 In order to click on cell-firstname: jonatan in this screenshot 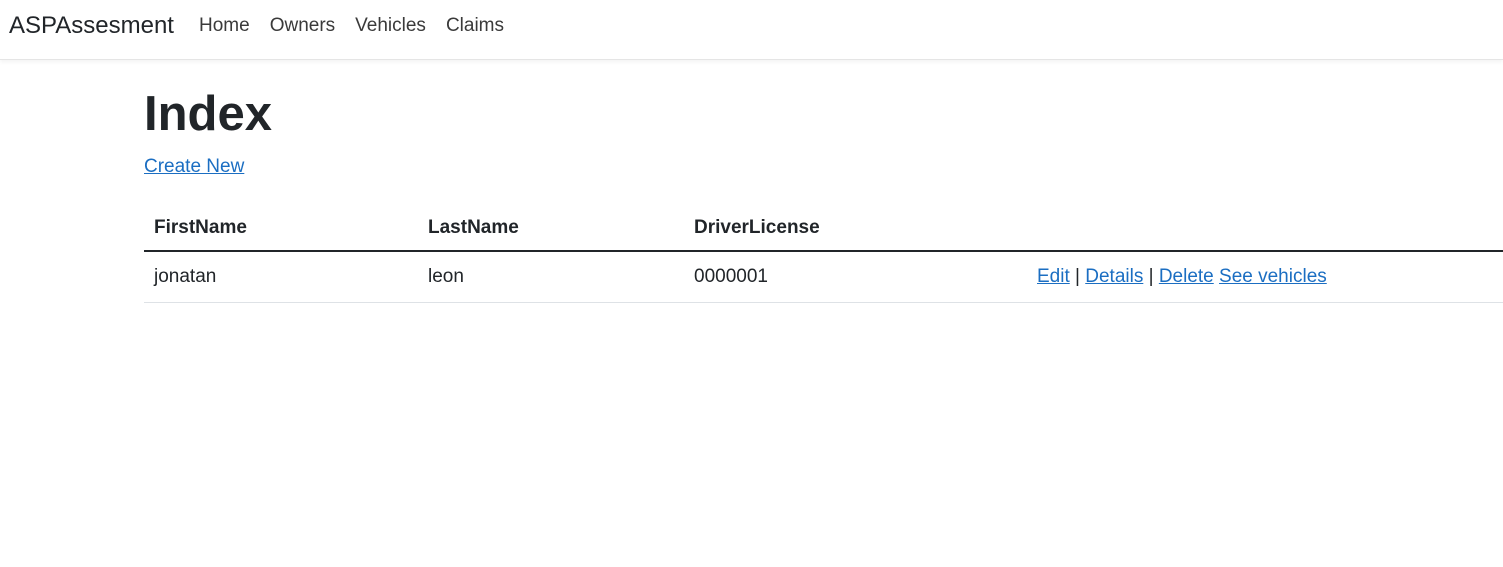, I will do `click(281, 277)`.